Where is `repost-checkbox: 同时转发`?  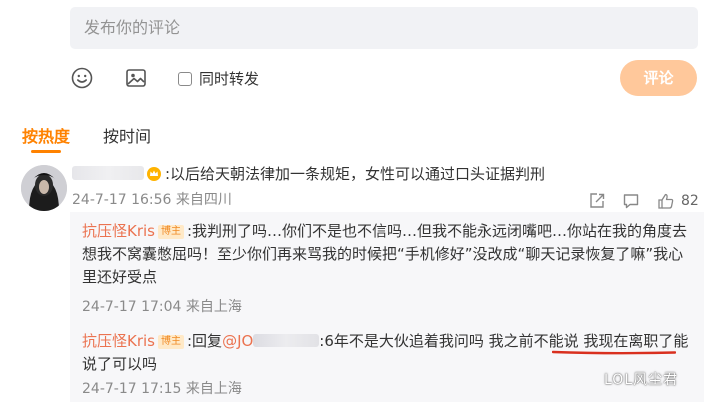 repost-checkbox: 同时转发 is located at coordinates (218, 78).